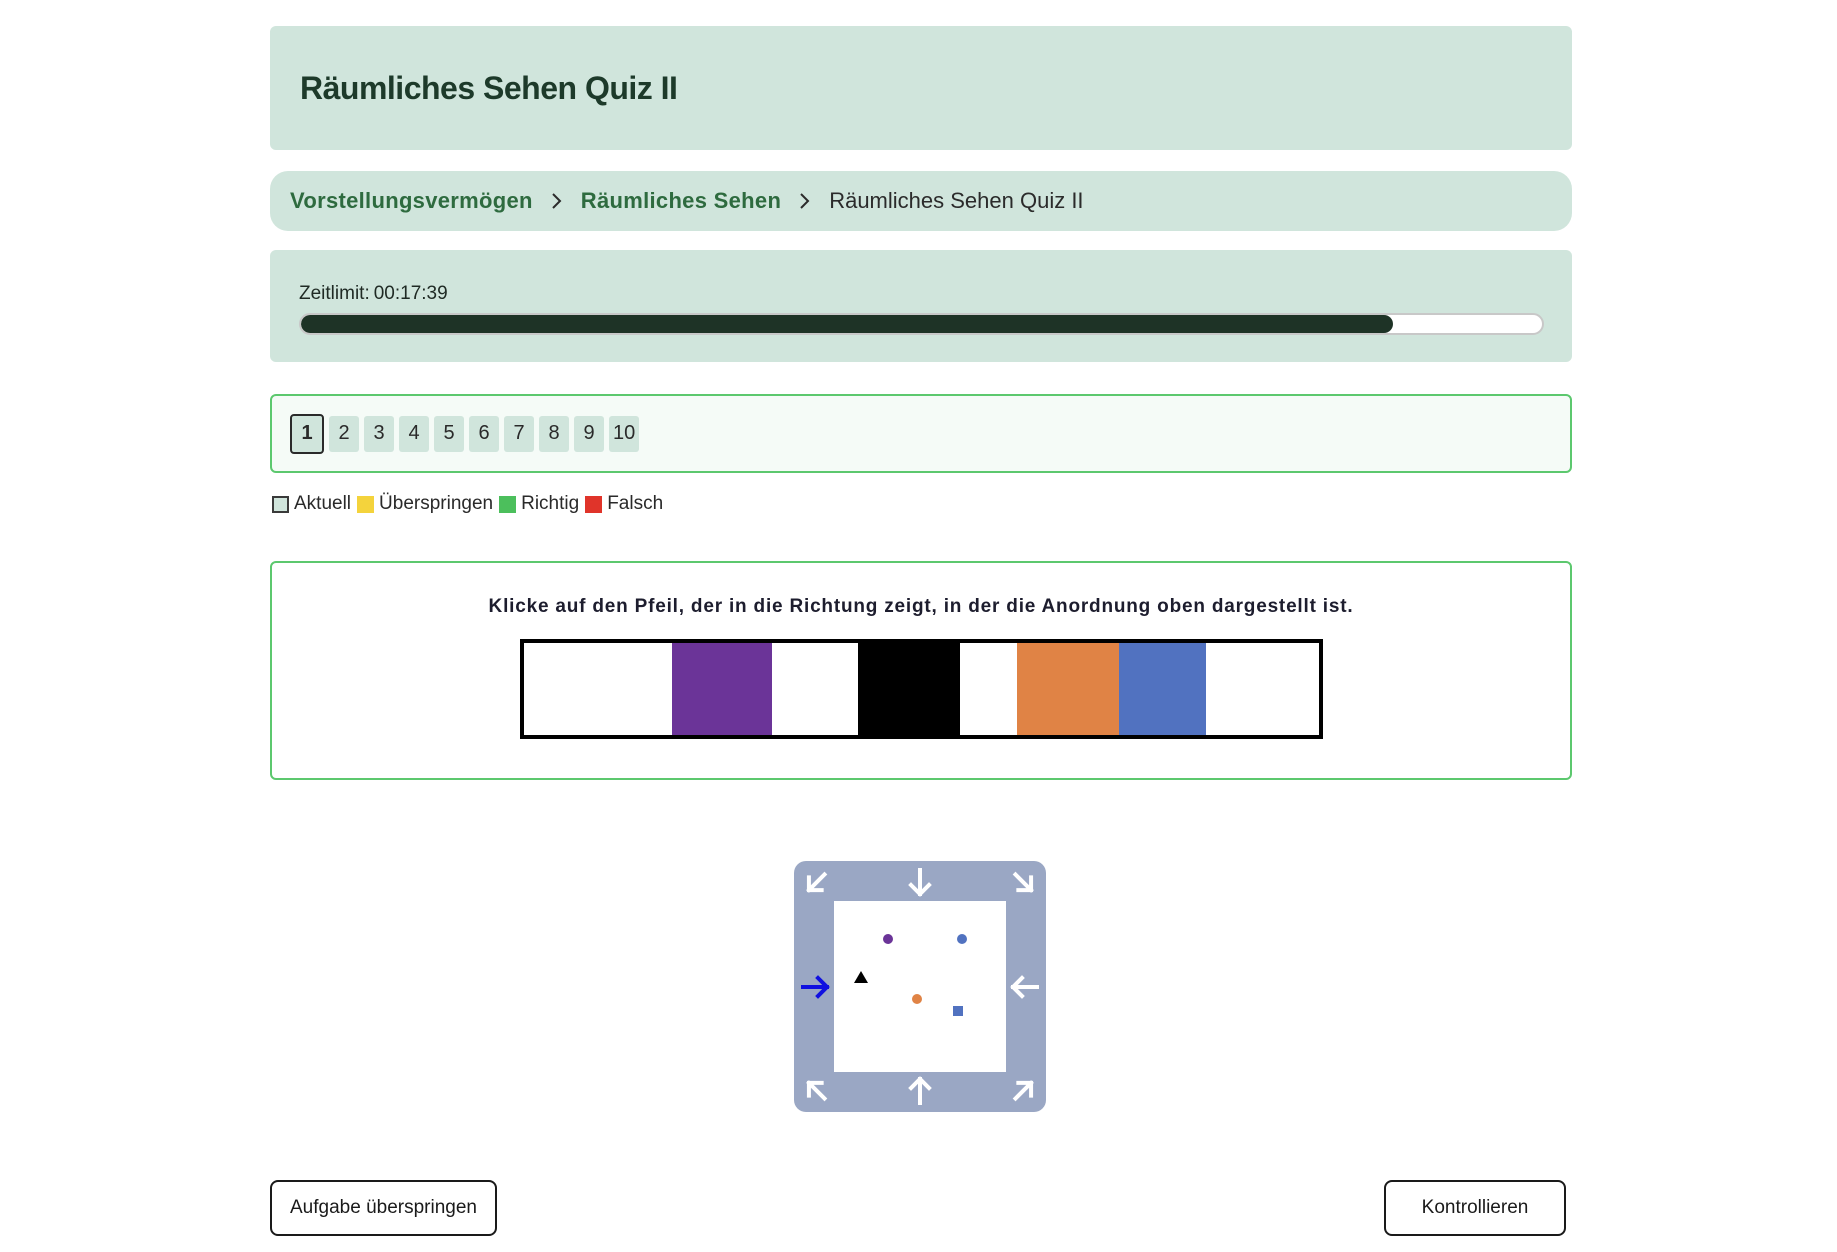 This screenshot has width=1837, height=1252. I want to click on arrow-up-left-icon, so click(1023, 1091).